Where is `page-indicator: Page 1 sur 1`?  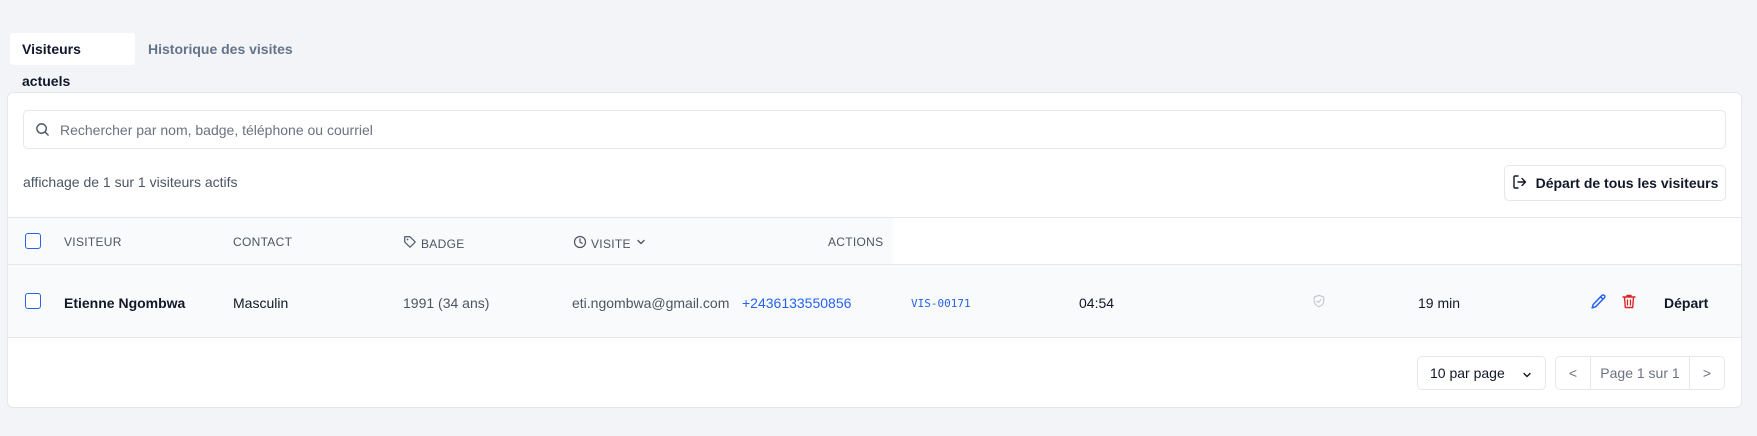
page-indicator: Page 1 sur 1 is located at coordinates (1640, 373).